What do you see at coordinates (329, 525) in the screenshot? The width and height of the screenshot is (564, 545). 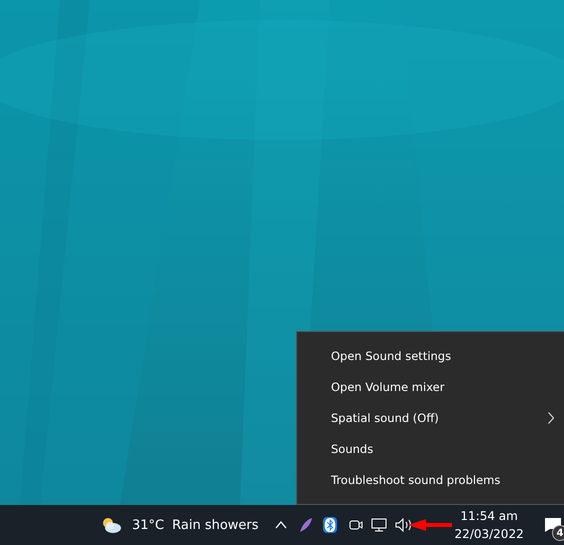 I see `bluetooth-icon` at bounding box center [329, 525].